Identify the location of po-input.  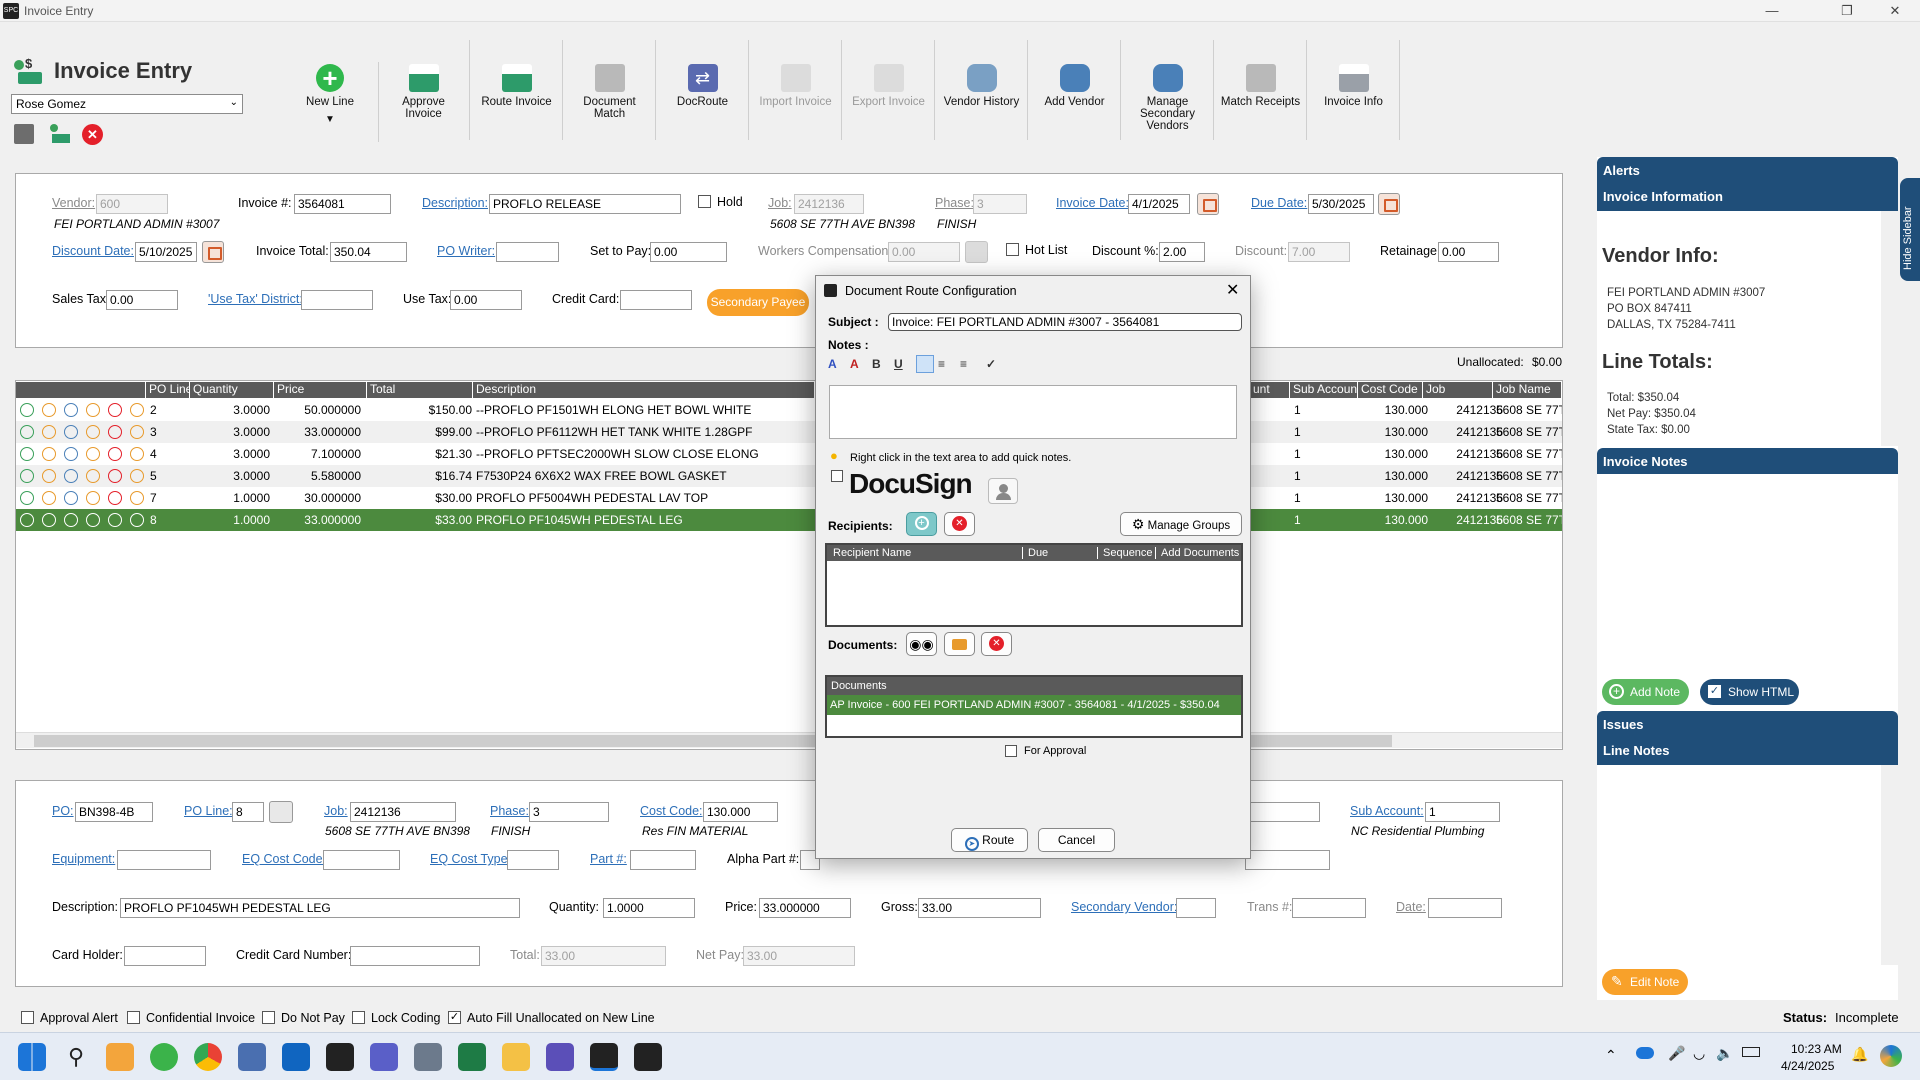
(114, 812).